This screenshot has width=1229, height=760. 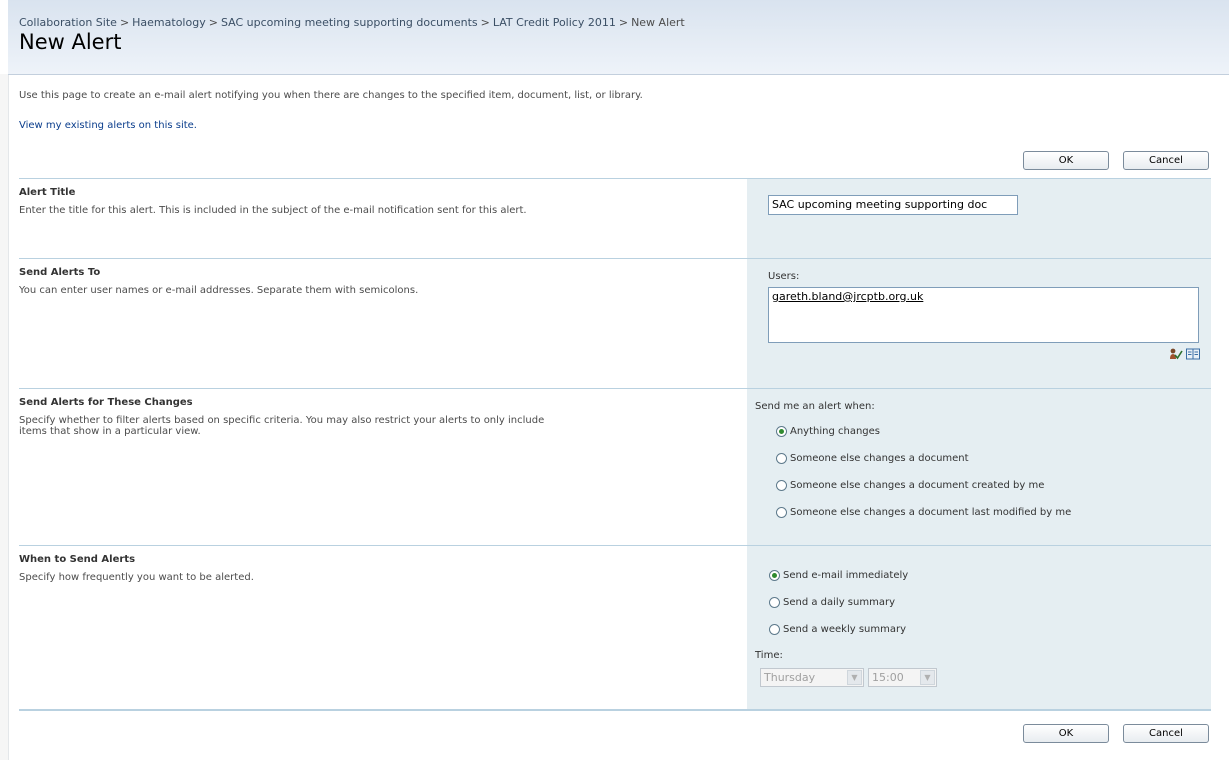 What do you see at coordinates (1166, 733) in the screenshot?
I see `cancel-button-bottom: Cancel` at bounding box center [1166, 733].